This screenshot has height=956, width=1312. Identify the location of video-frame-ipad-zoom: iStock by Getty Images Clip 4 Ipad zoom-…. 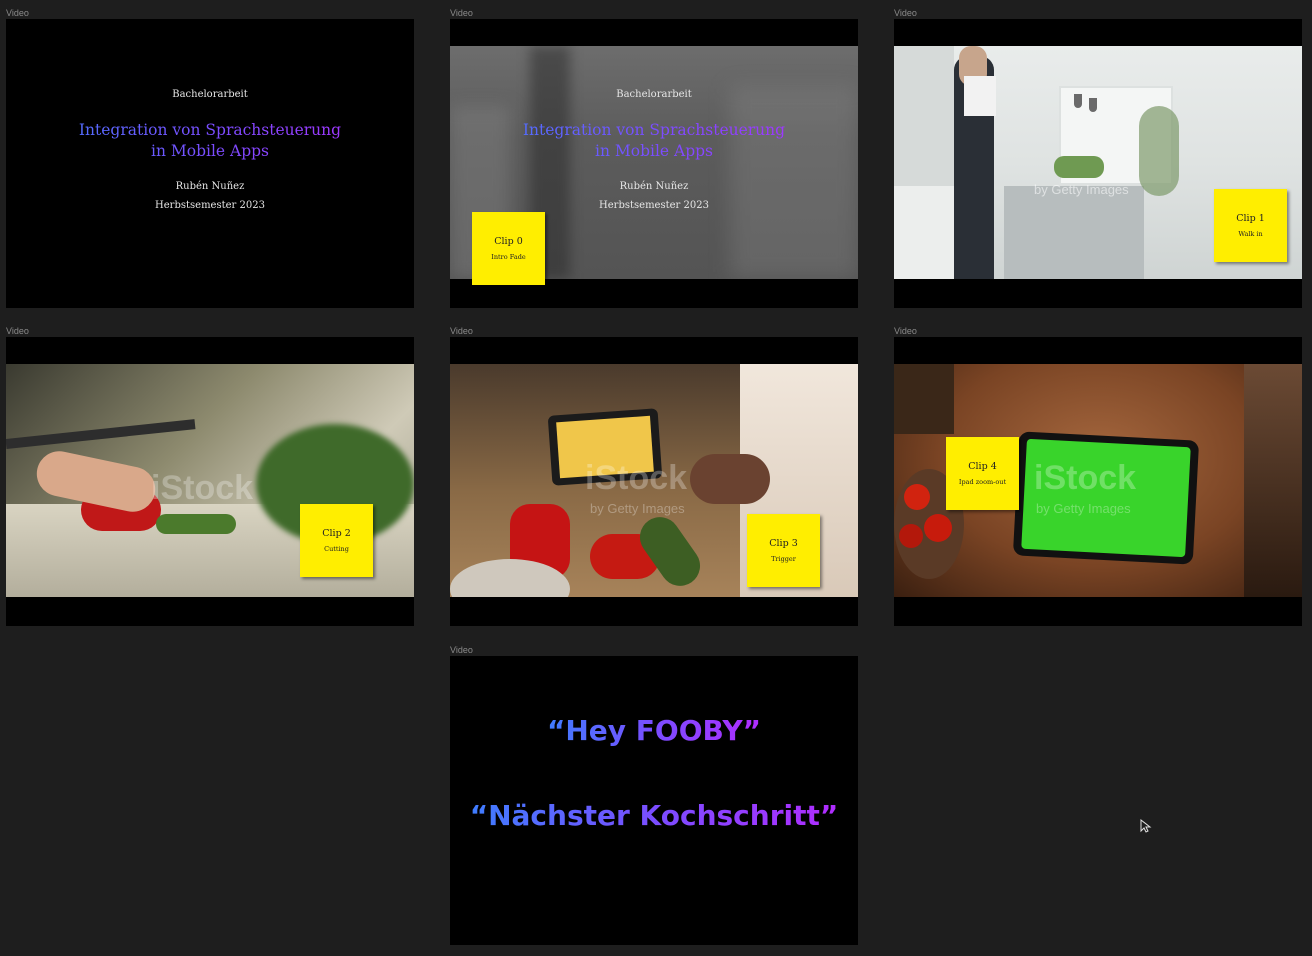
(1098, 481).